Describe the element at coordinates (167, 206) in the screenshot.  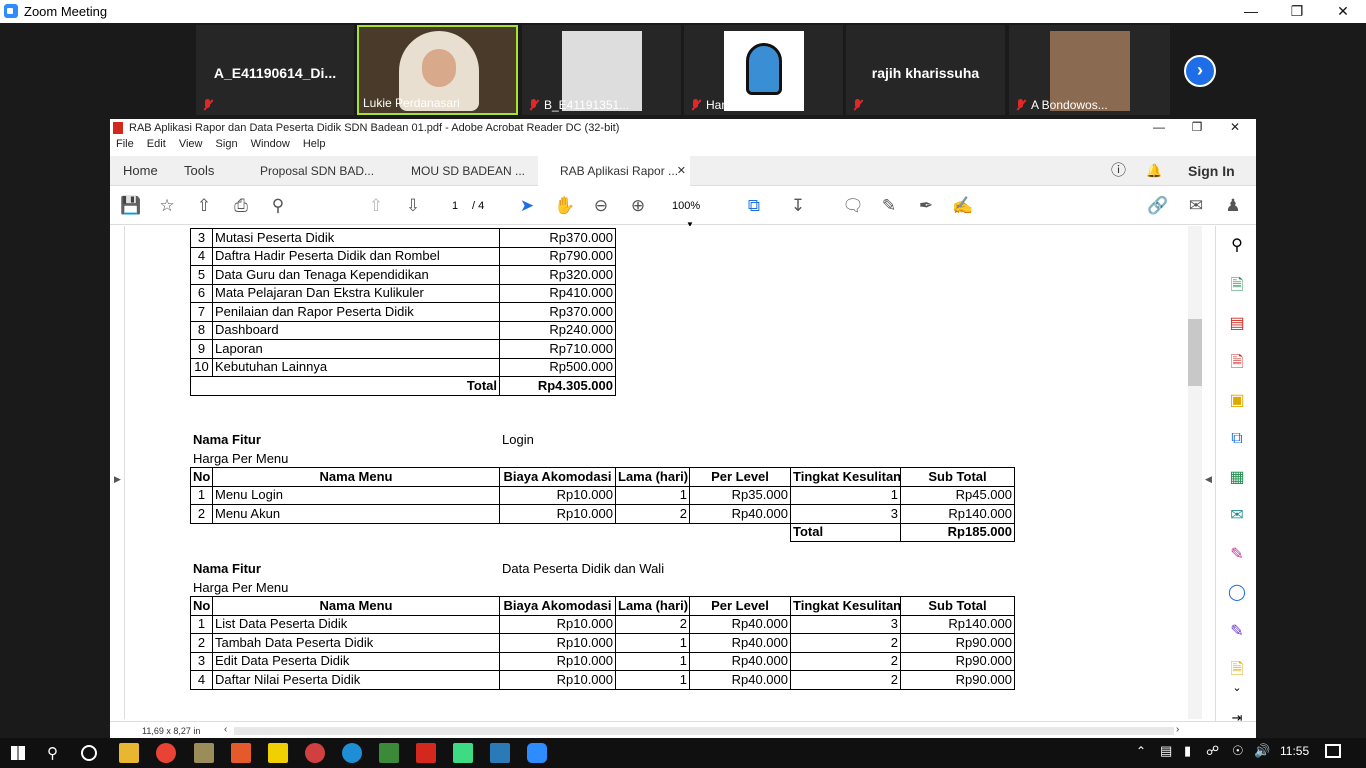
I see `star-icon: ☆` at that location.